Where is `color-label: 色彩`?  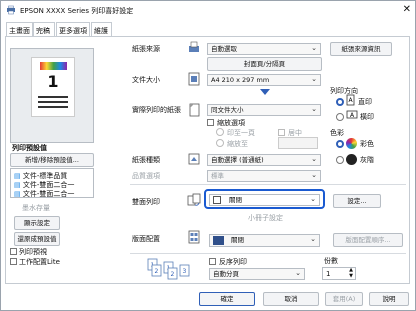
color-label: 色彩 is located at coordinates (337, 133).